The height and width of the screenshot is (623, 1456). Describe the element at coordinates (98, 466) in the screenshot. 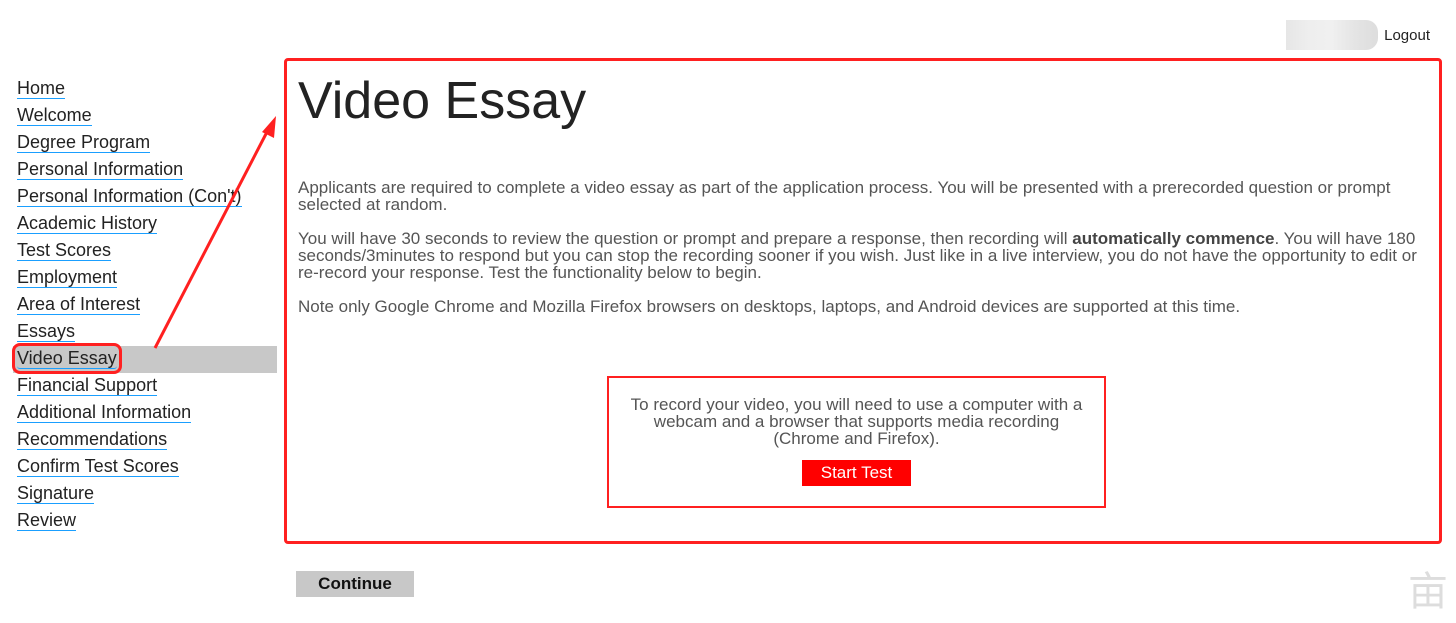

I see `label: Confirm Test Scores` at that location.